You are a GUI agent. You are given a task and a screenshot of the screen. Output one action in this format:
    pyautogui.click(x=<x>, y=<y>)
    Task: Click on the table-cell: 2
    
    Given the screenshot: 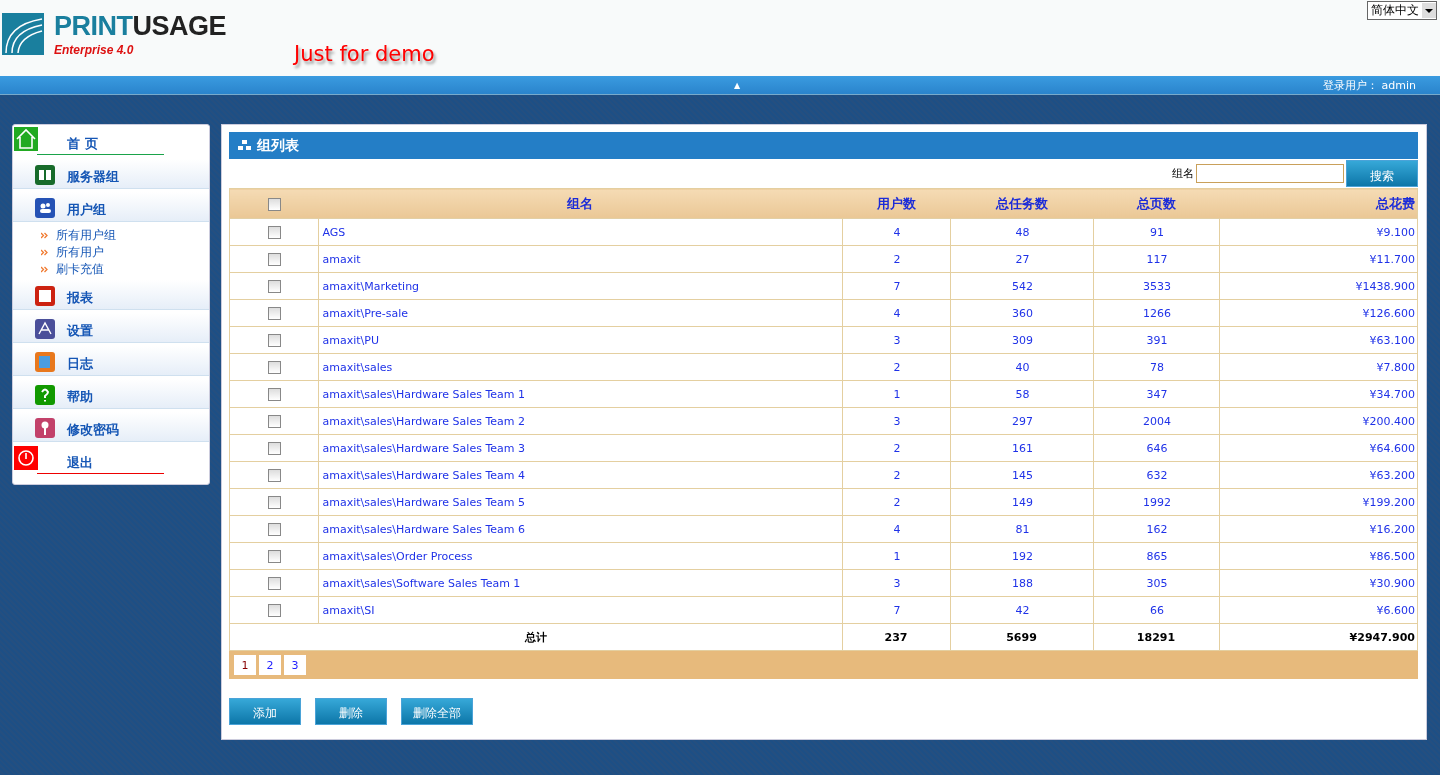 What is the action you would take?
    pyautogui.click(x=896, y=259)
    